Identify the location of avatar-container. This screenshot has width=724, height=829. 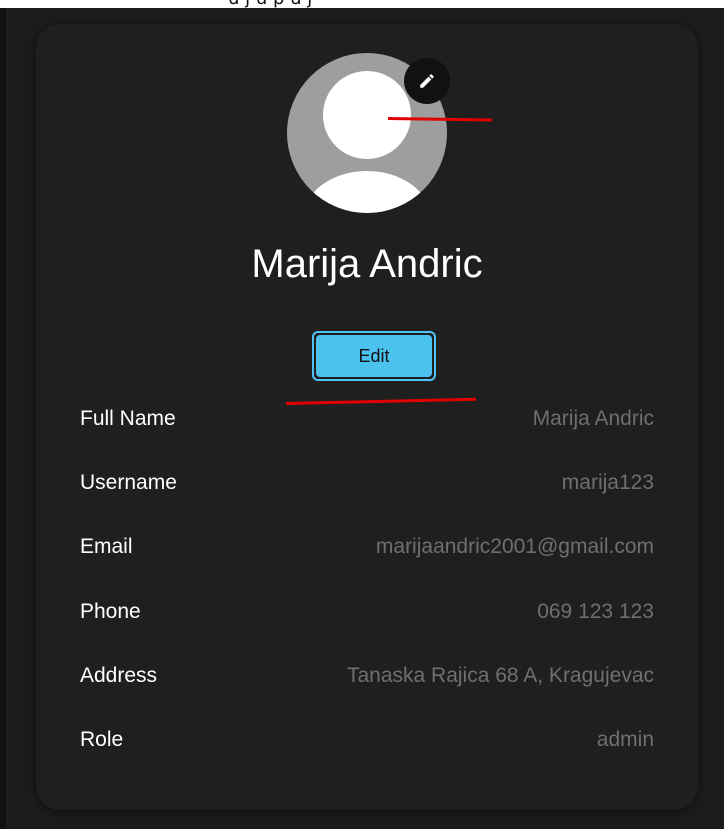
(368, 133).